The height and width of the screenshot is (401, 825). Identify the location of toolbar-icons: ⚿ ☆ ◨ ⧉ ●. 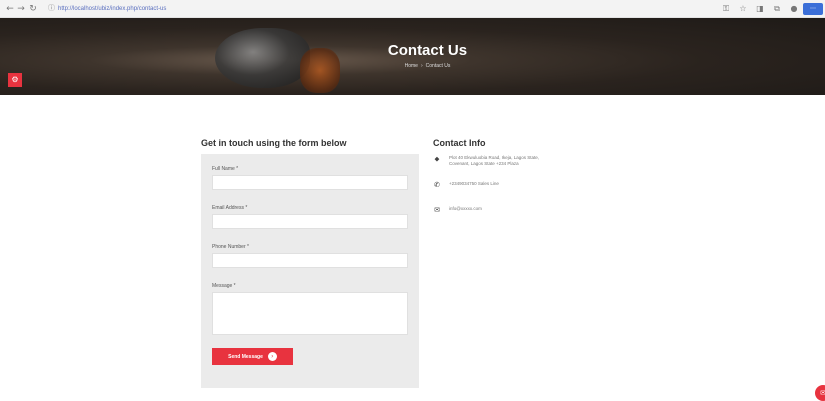
(760, 9).